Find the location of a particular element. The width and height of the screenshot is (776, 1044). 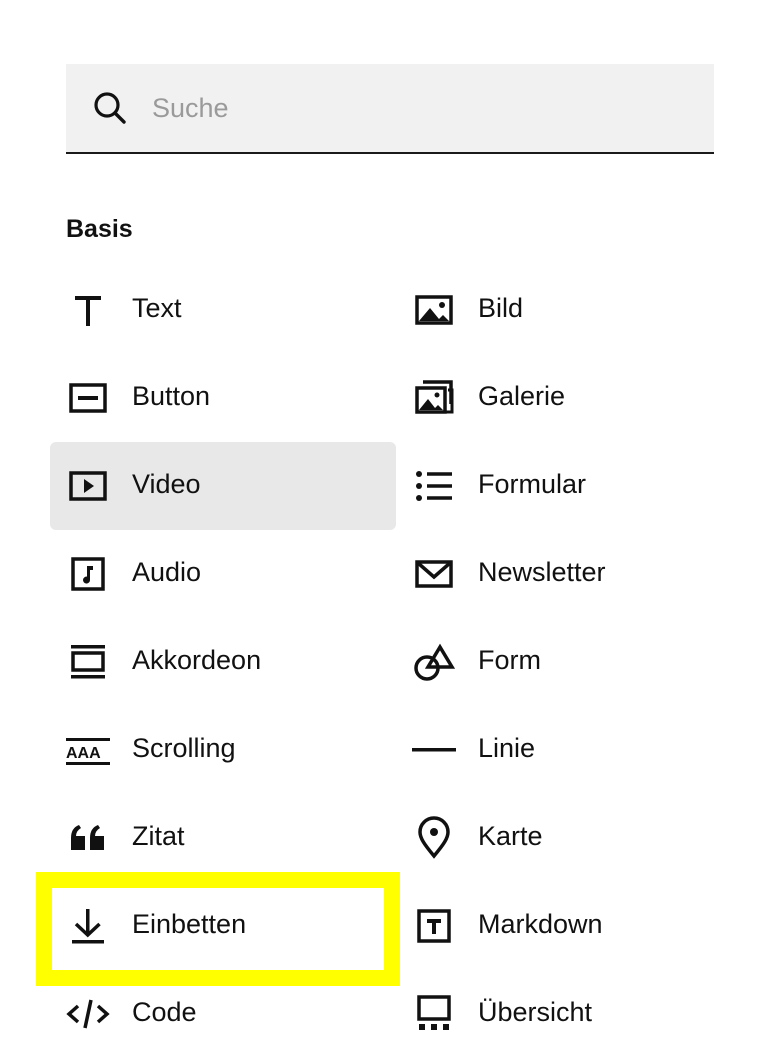

block-item-audio: Audio is located at coordinates (223, 574).